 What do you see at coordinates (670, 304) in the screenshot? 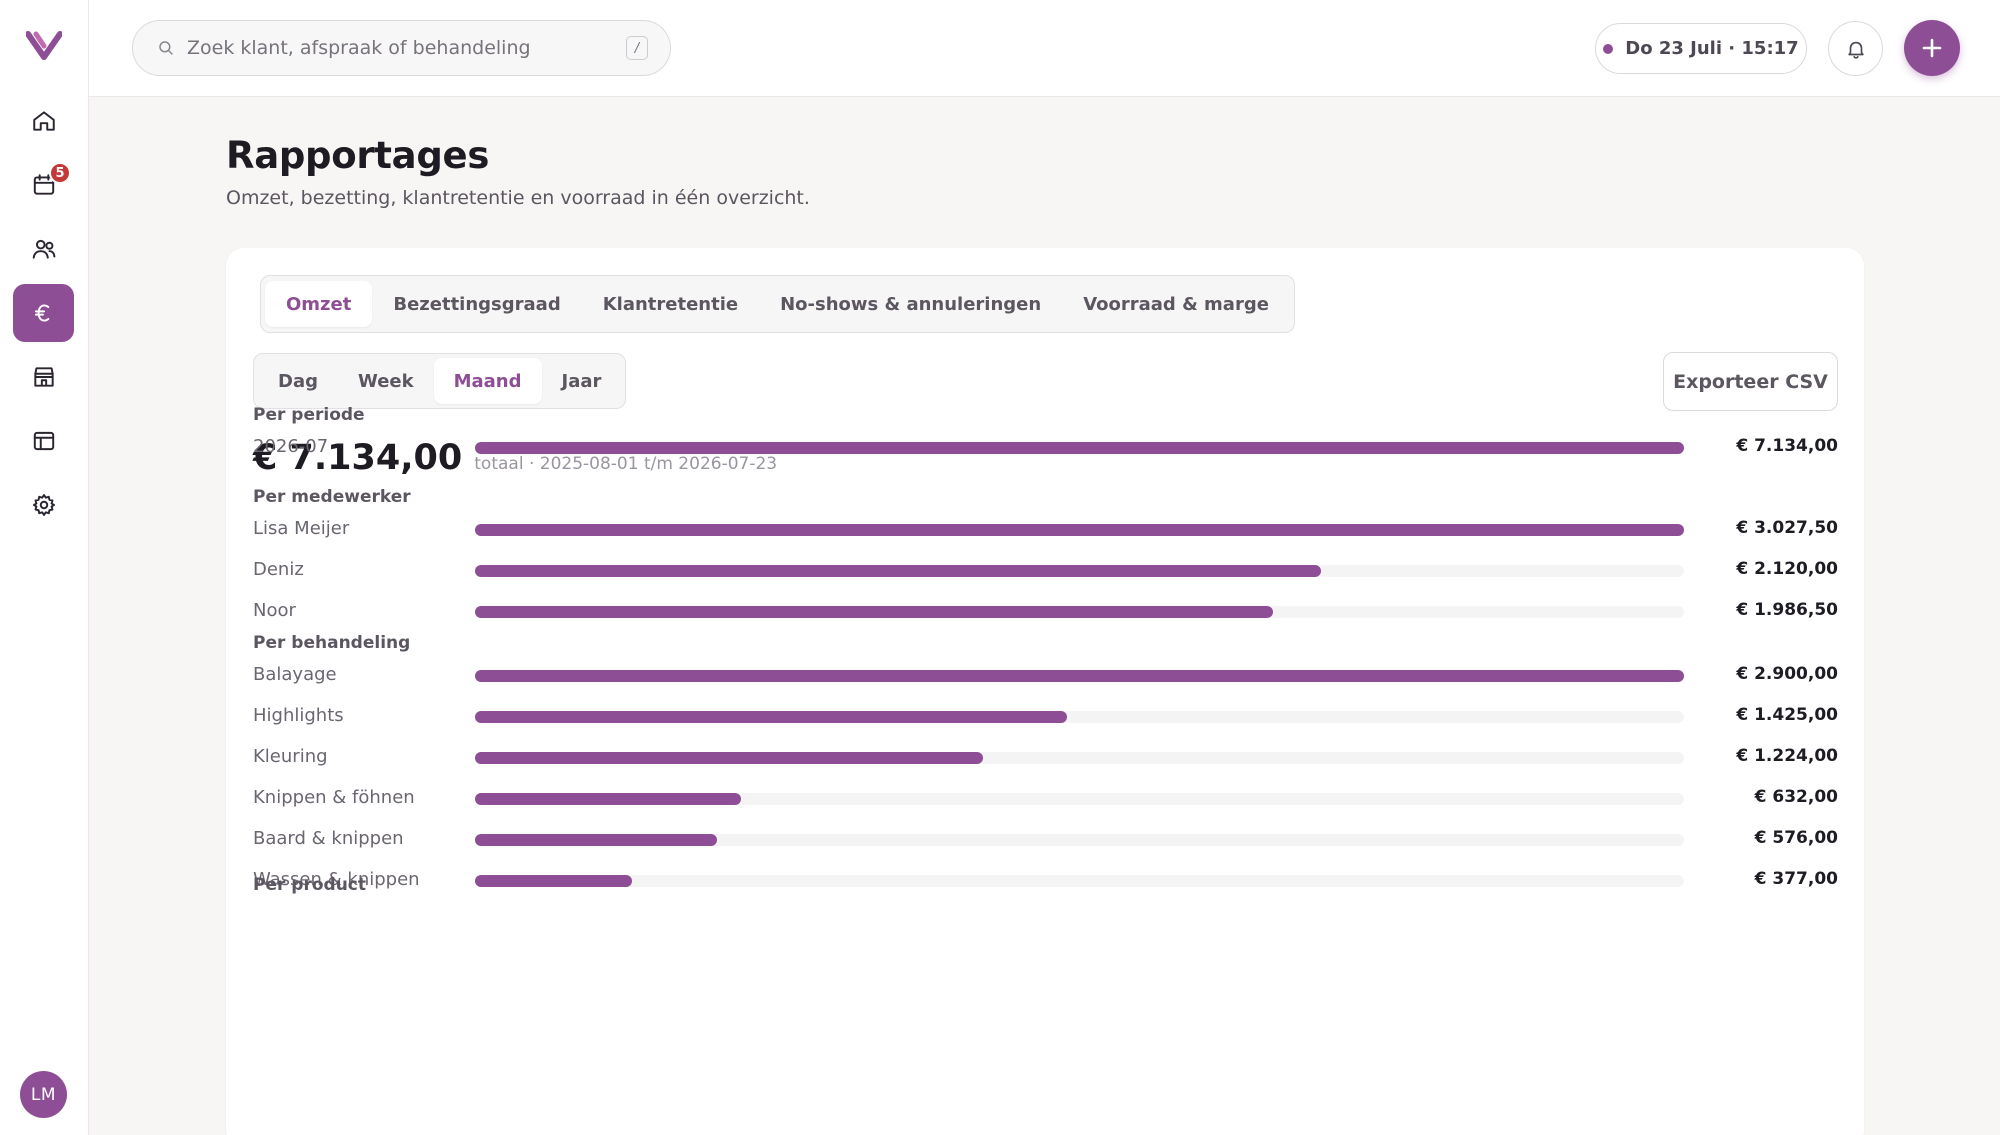
I see `tab-2: Klantretentie` at bounding box center [670, 304].